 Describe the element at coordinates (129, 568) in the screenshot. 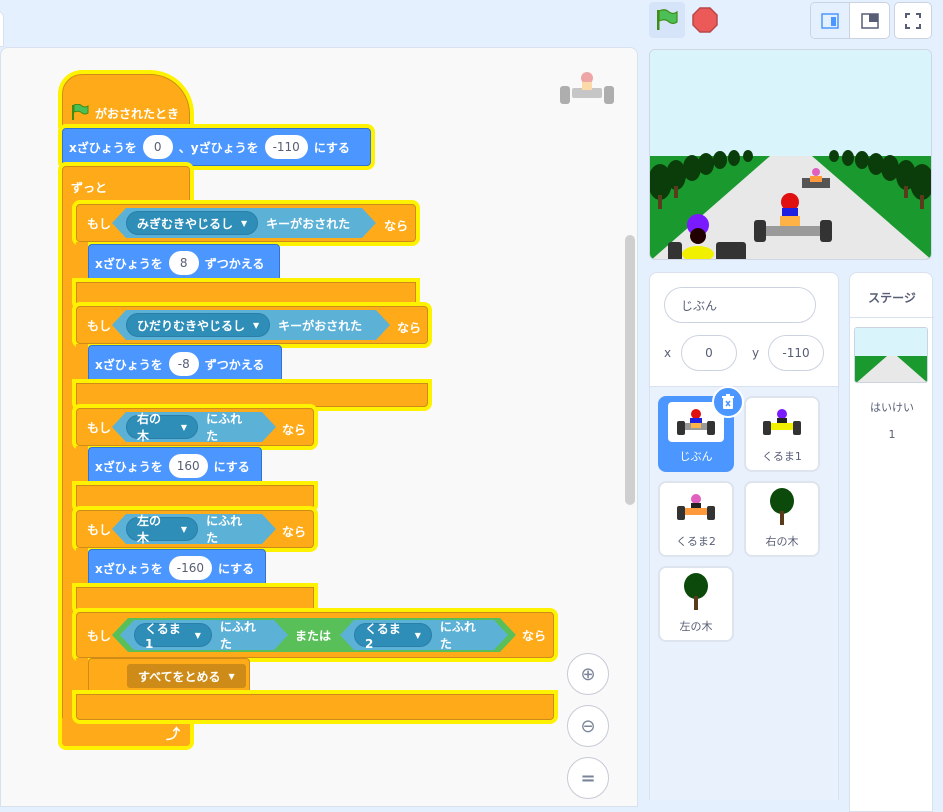

I see `if4-action-label: xざひょうを` at that location.